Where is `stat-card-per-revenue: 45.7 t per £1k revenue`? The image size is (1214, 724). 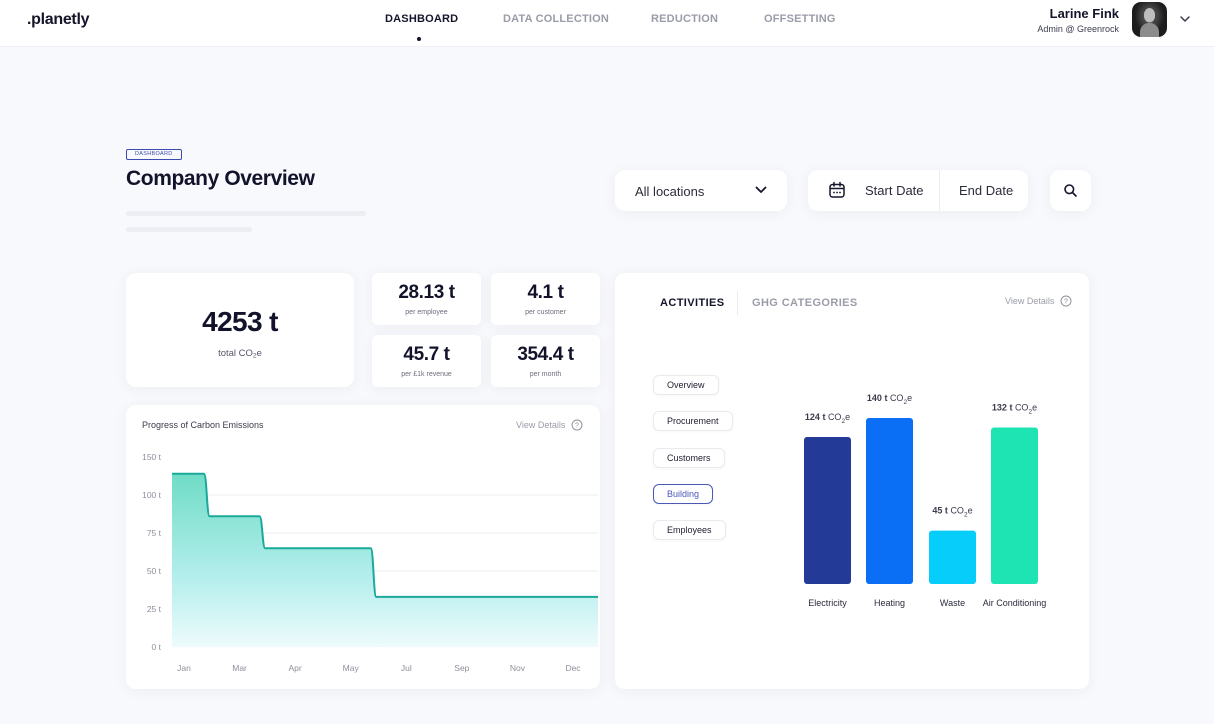 stat-card-per-revenue: 45.7 t per £1k revenue is located at coordinates (426, 361).